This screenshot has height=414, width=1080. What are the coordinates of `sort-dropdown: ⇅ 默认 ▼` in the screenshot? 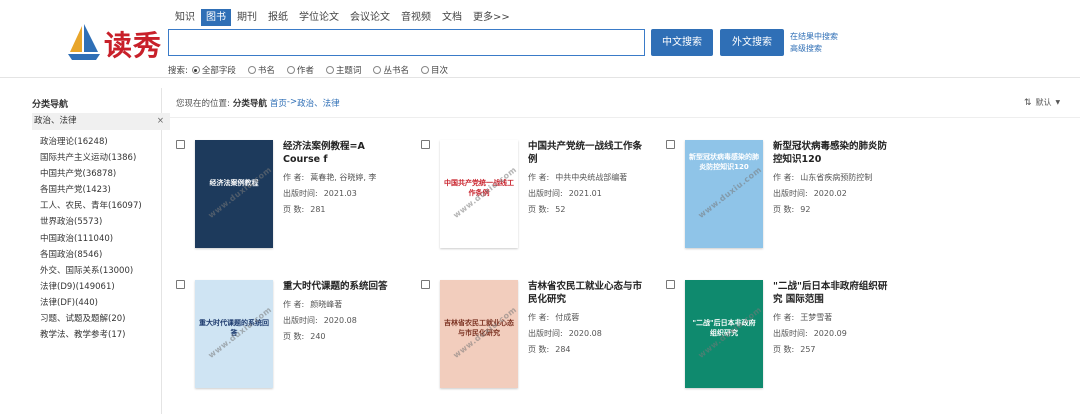 It's located at (1042, 102).